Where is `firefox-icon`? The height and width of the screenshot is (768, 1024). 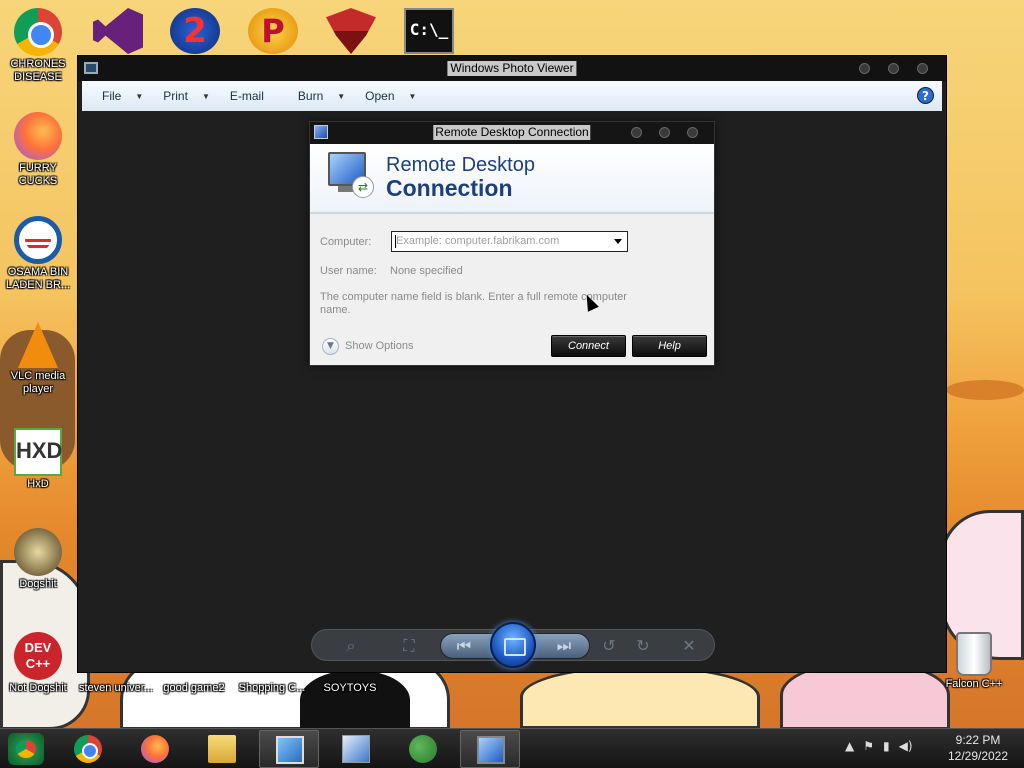
firefox-icon is located at coordinates (155, 749).